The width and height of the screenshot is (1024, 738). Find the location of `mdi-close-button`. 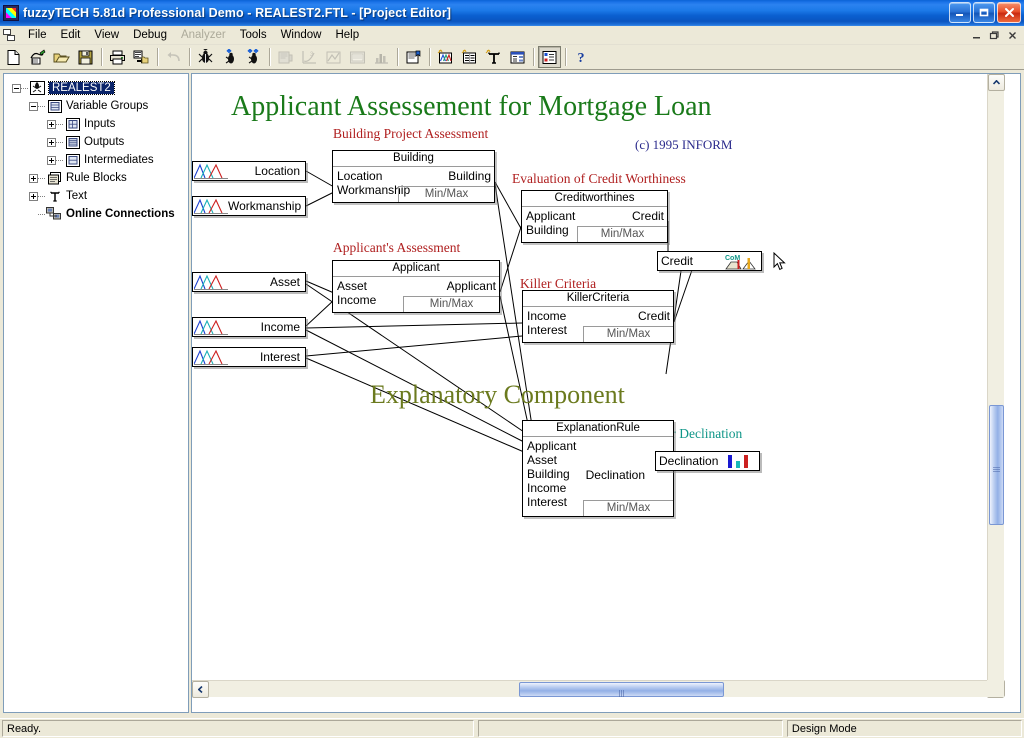

mdi-close-button is located at coordinates (1012, 35).